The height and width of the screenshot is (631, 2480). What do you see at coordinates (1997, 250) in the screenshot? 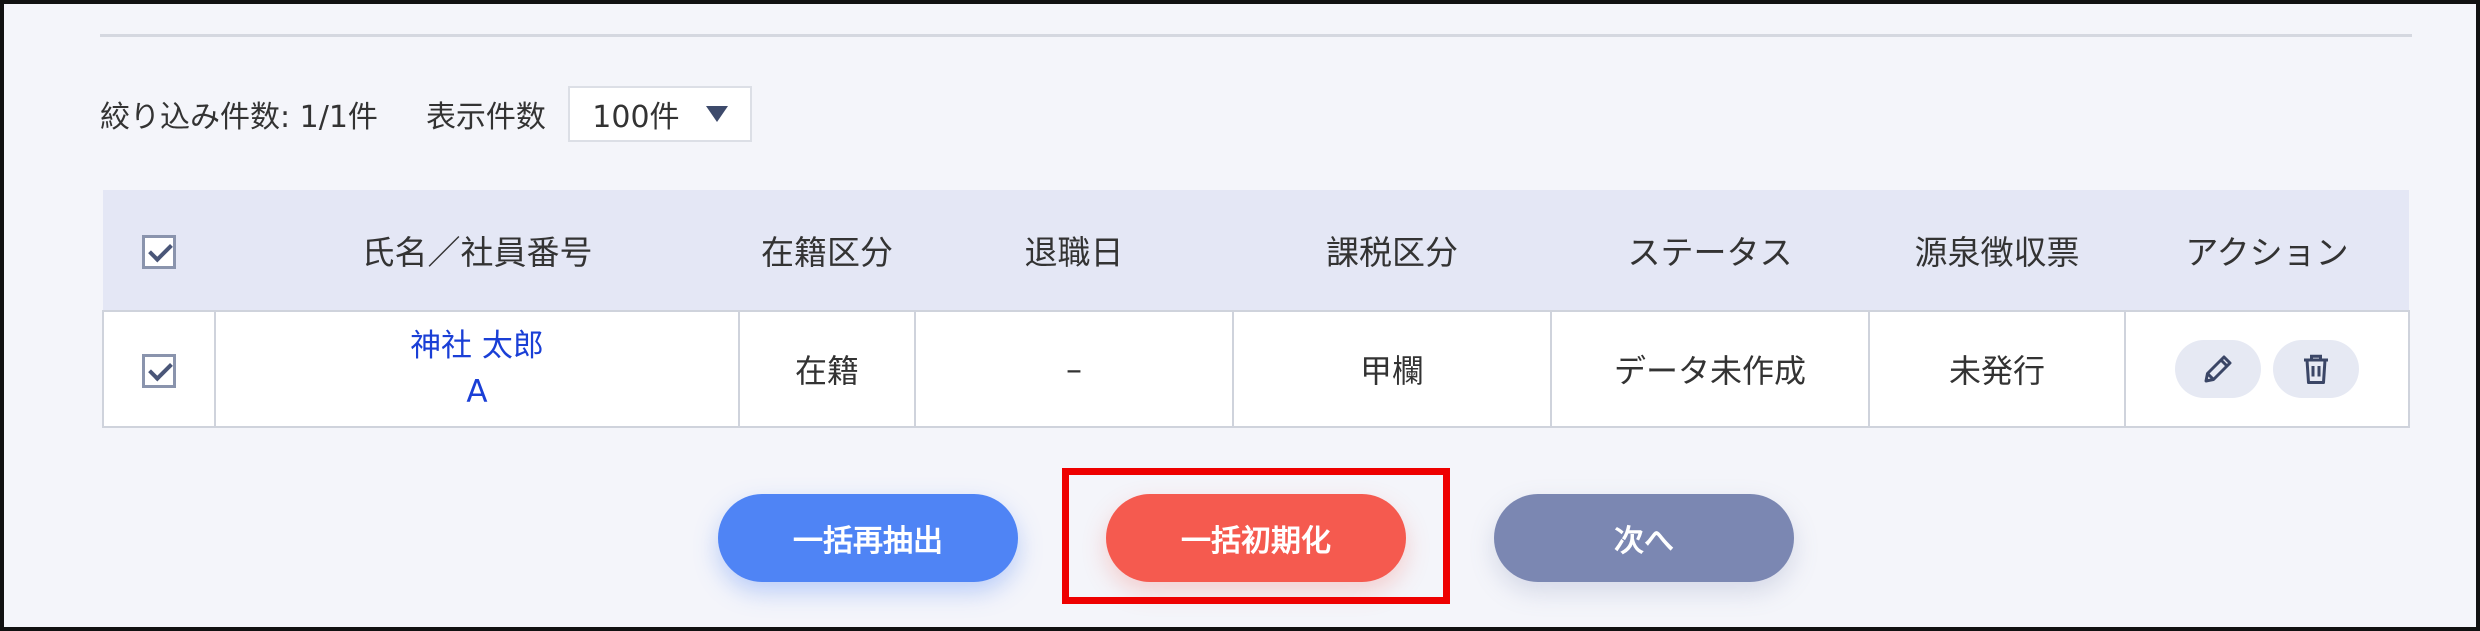
I see `header-withholding-slip: 源泉徴収票` at bounding box center [1997, 250].